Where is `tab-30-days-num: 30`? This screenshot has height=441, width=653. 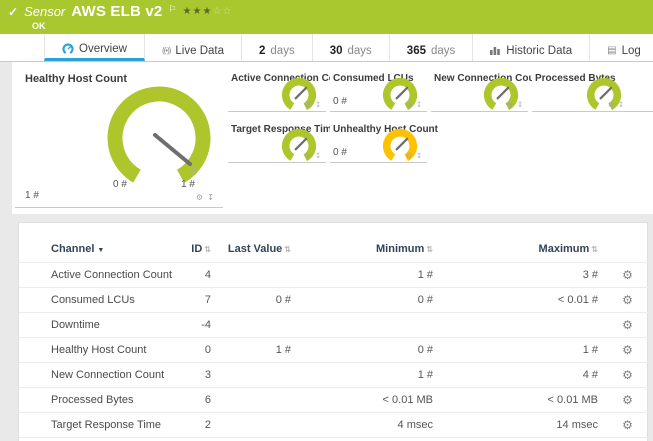
tab-30-days-num: 30 is located at coordinates (336, 50).